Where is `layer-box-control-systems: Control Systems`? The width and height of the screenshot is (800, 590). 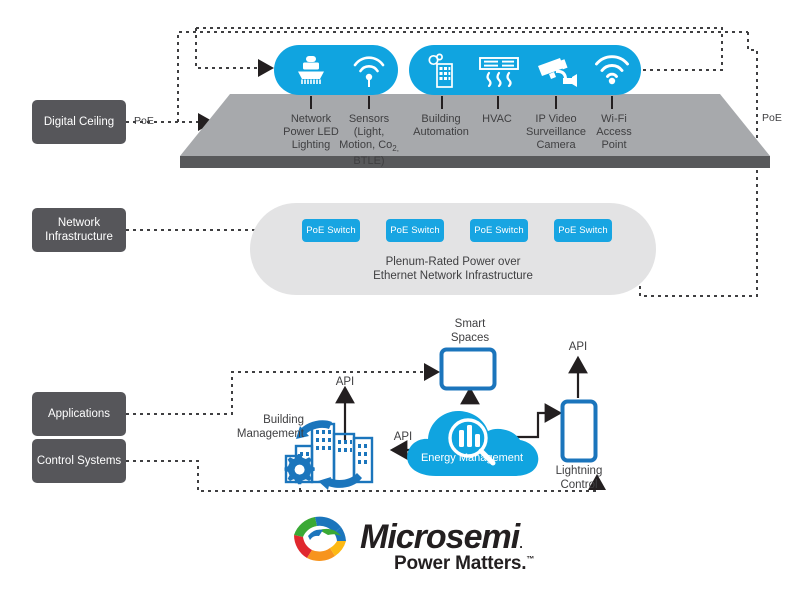 layer-box-control-systems: Control Systems is located at coordinates (79, 461).